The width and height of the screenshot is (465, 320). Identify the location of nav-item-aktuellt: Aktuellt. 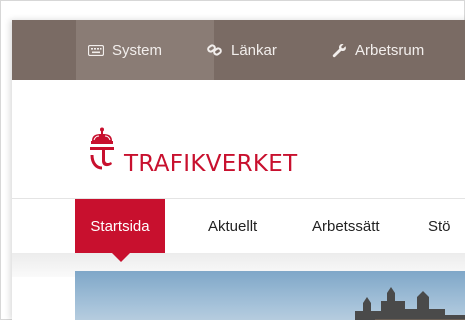
(232, 226).